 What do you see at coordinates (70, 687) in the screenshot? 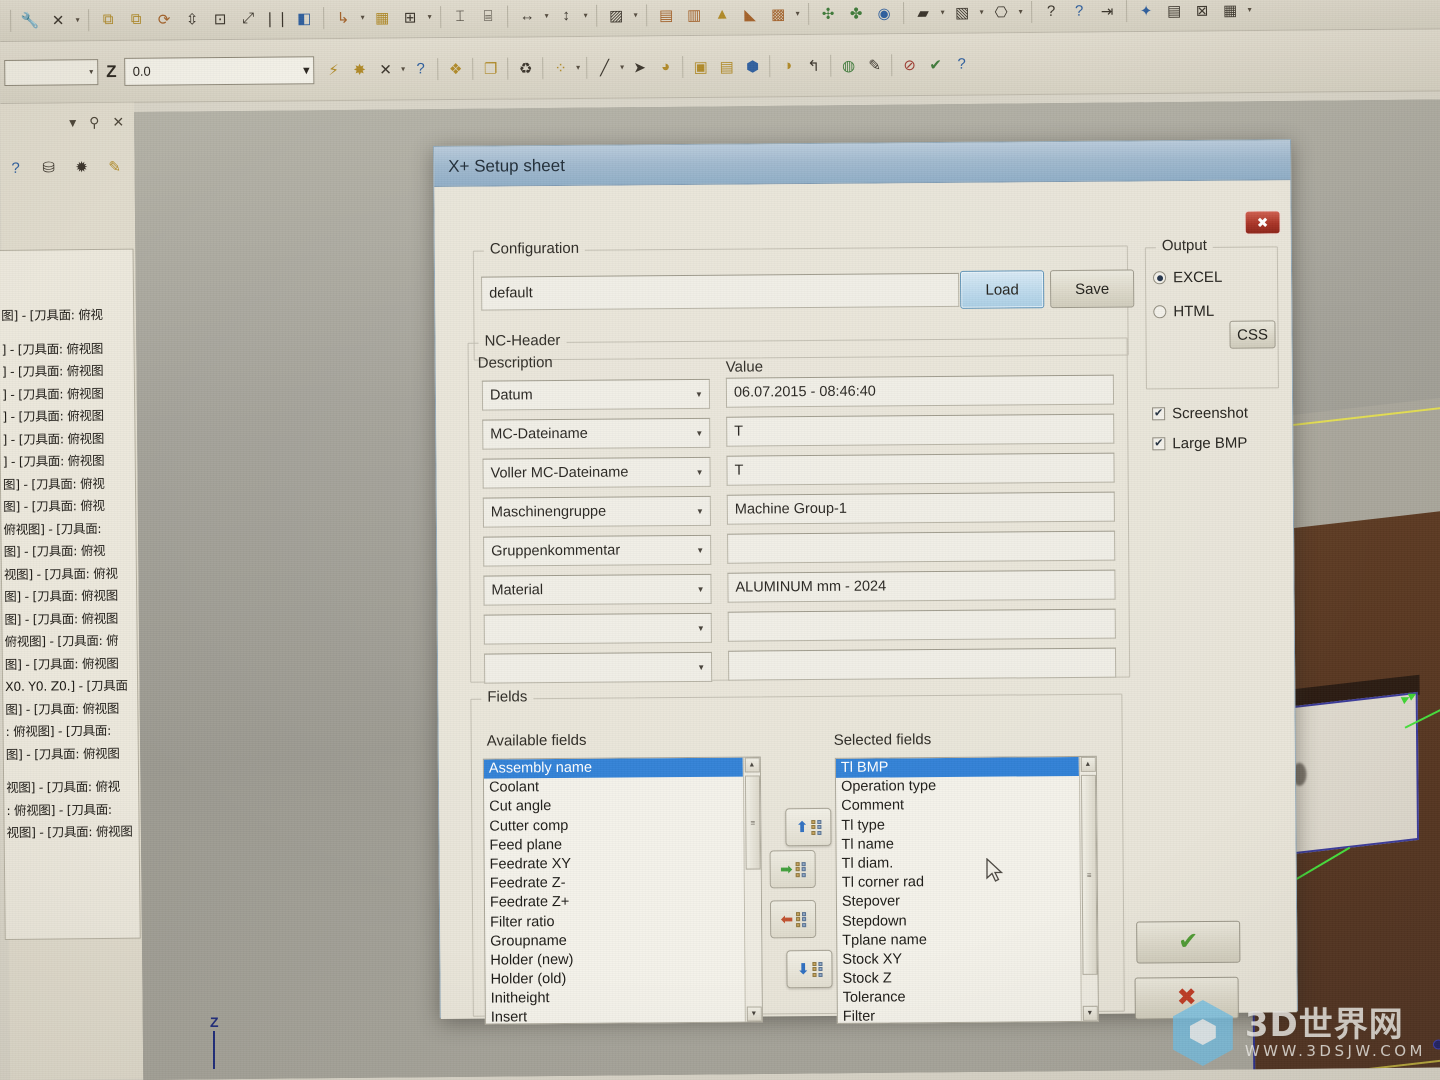
I see `tree-item: X0. Y0. Z0.] - [刀具面` at bounding box center [70, 687].